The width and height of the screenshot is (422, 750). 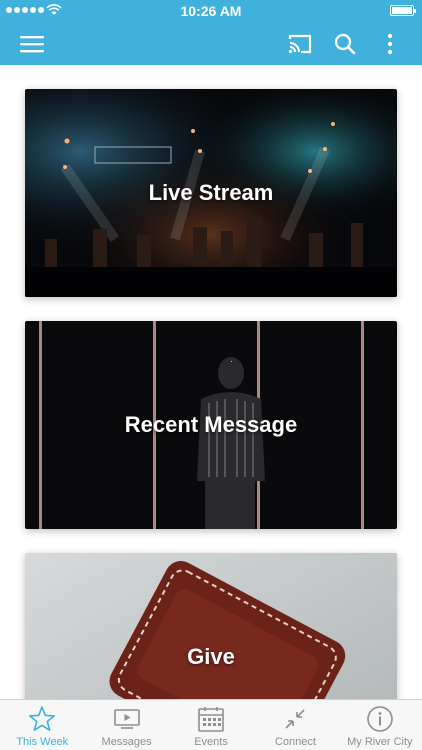 I want to click on video-icon, so click(x=126, y=719).